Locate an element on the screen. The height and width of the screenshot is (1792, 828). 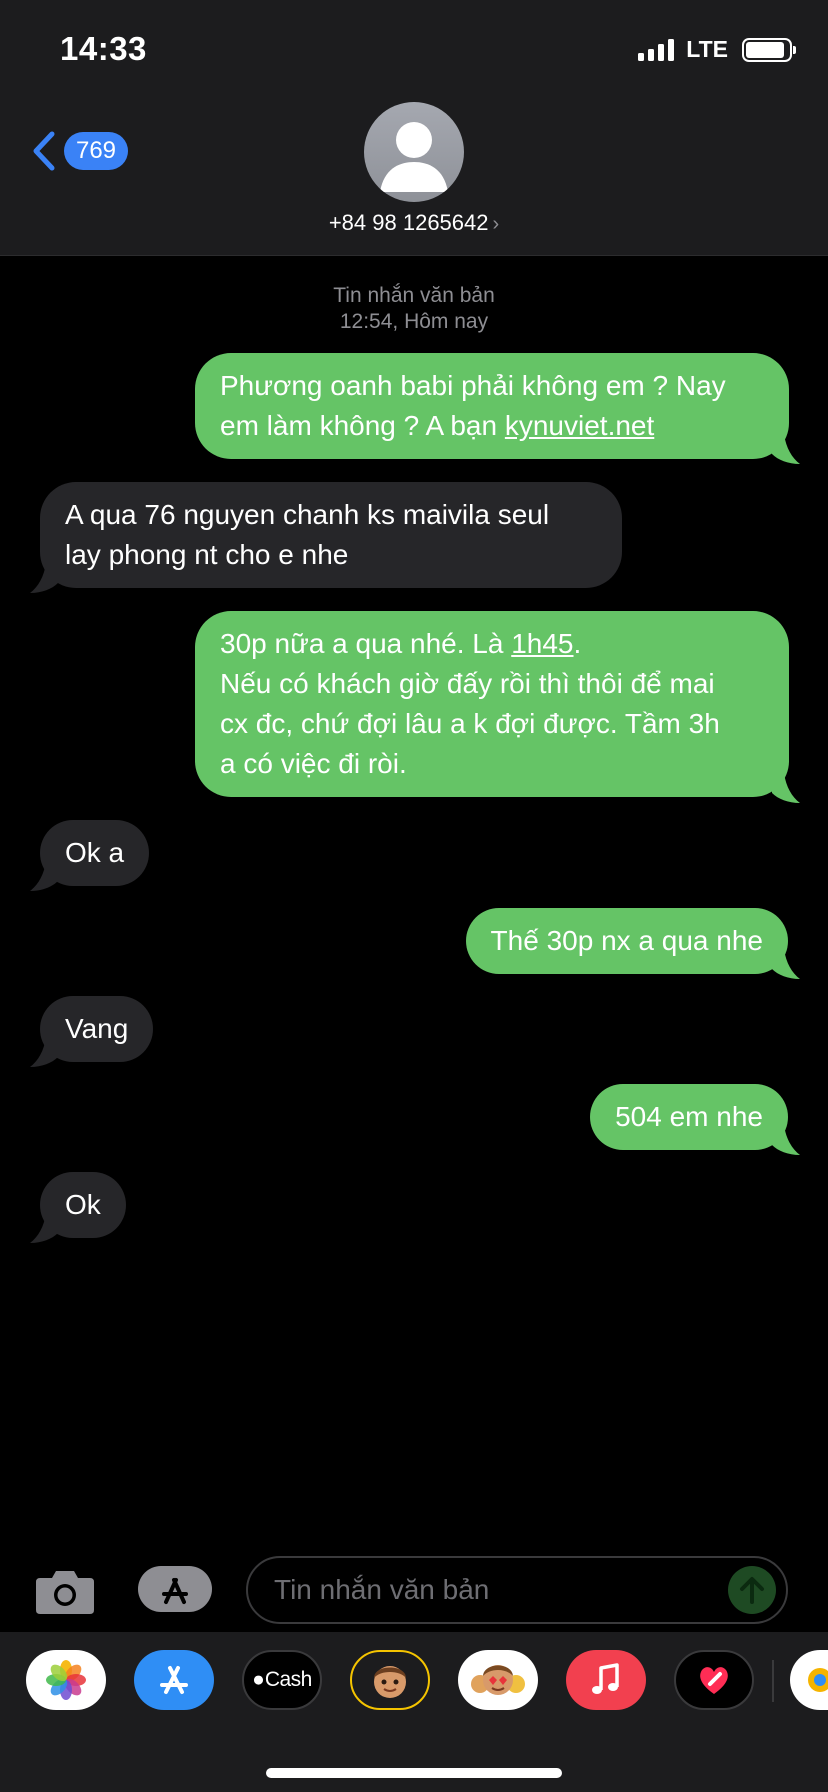
more-app-icon is located at coordinates (809, 1680).